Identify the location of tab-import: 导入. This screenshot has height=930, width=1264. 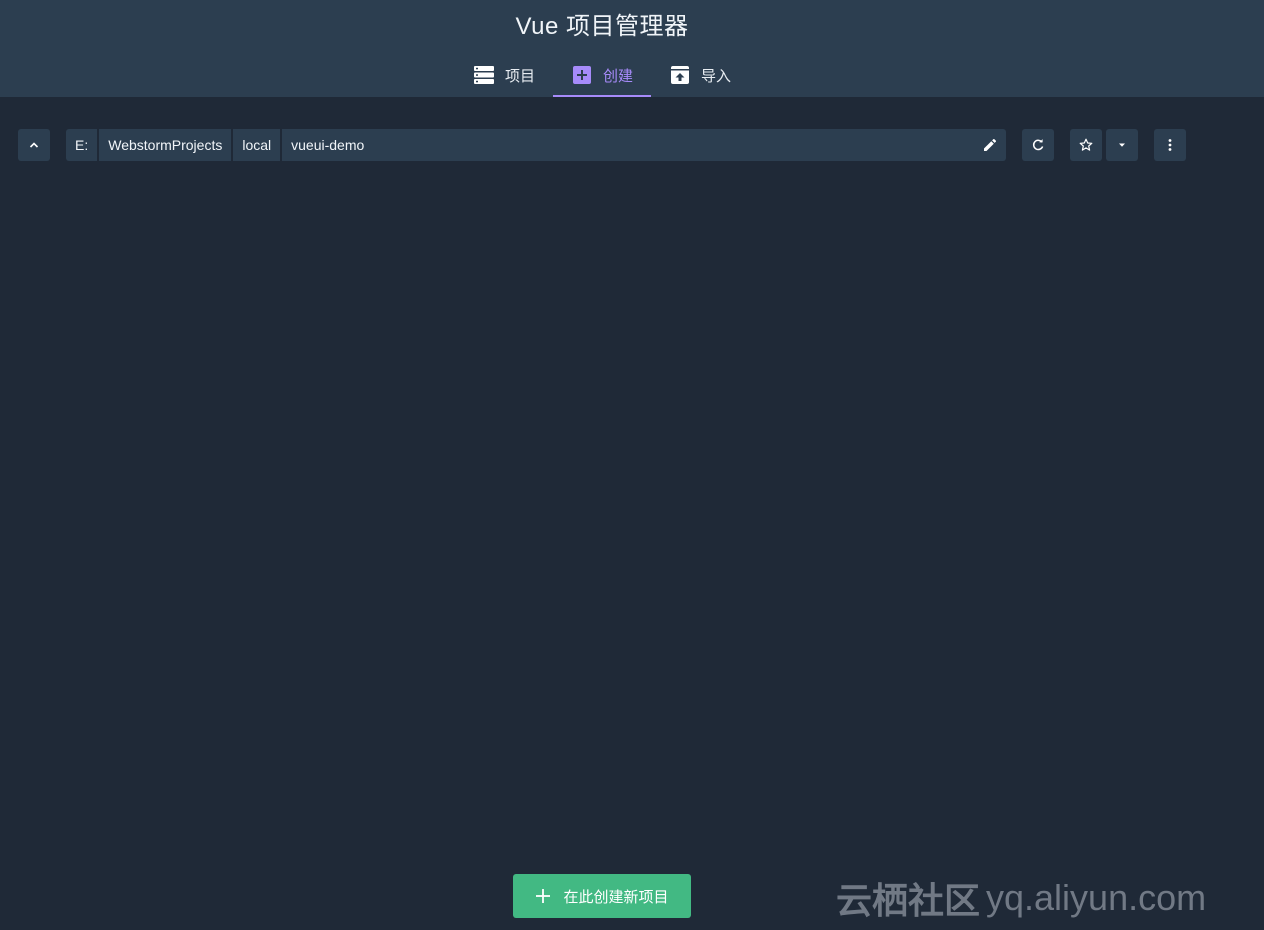
(700, 76).